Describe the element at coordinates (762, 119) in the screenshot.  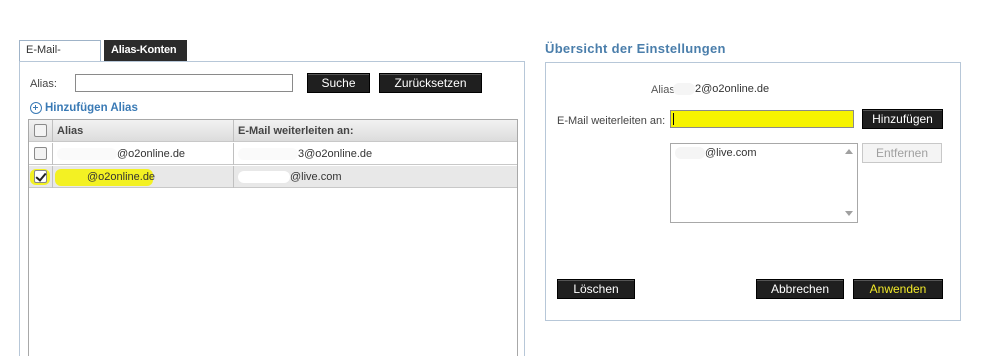
I see `forward-to-input` at that location.